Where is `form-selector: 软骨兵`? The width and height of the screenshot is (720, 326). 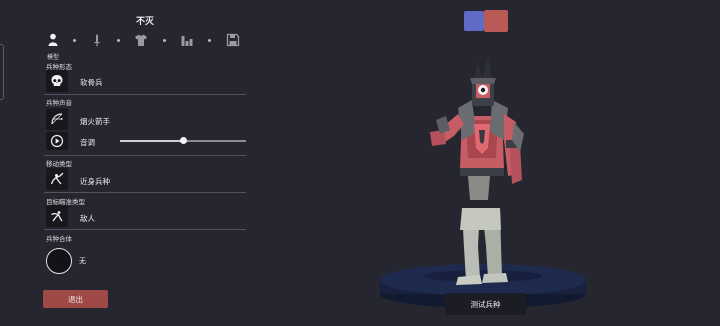
form-selector: 软骨兵 is located at coordinates (121, 81).